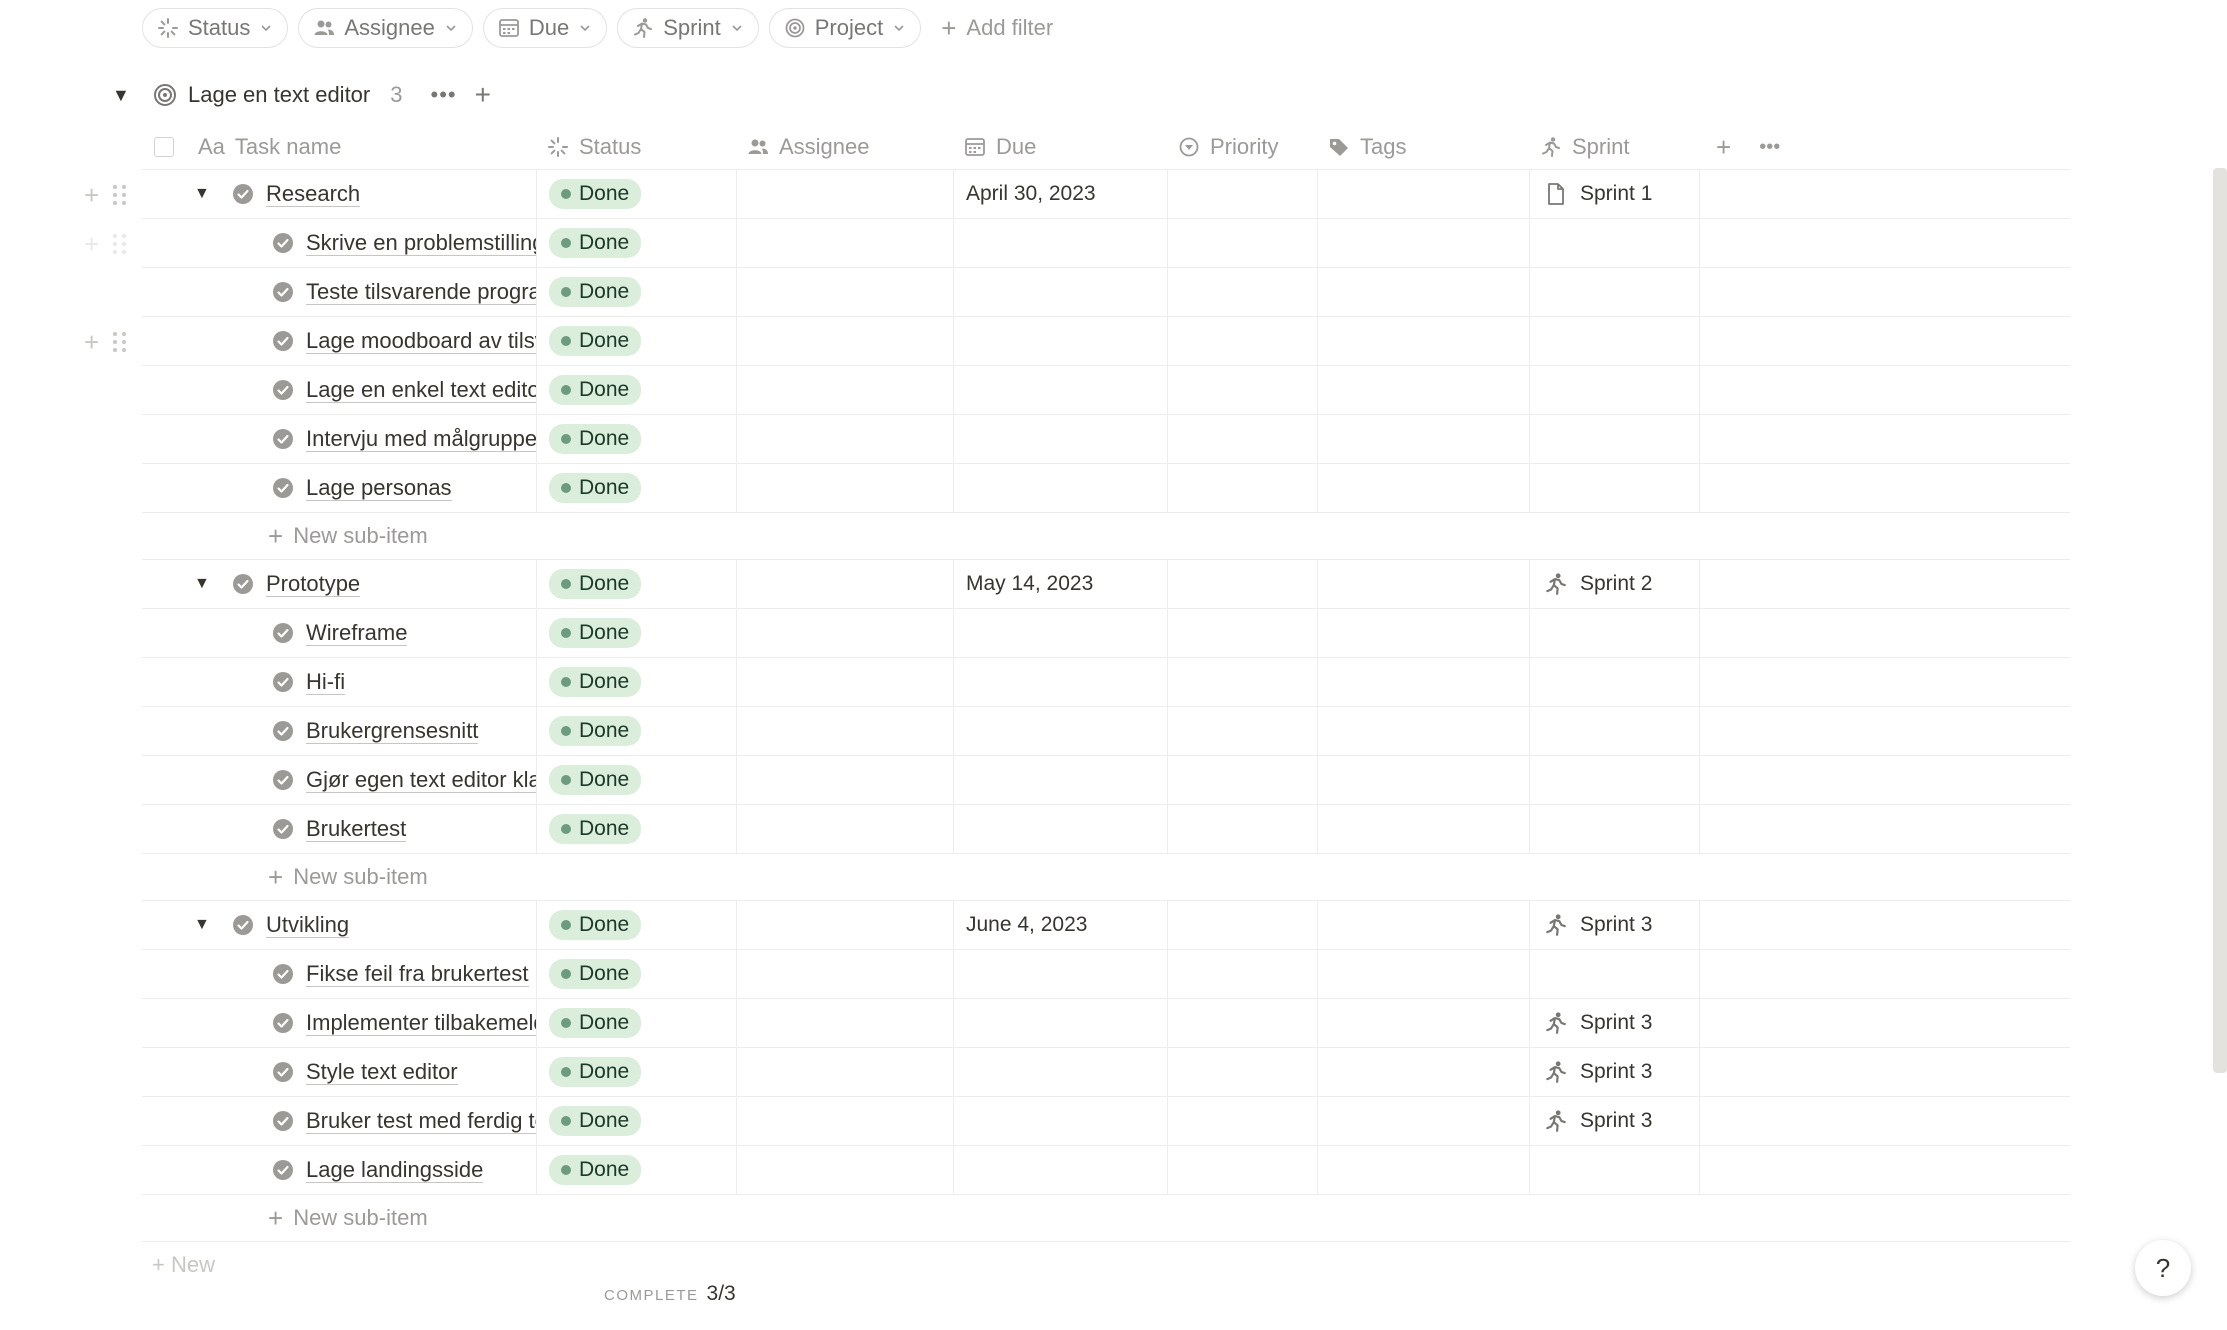  I want to click on filter-status-chip: Status, so click(215, 28).